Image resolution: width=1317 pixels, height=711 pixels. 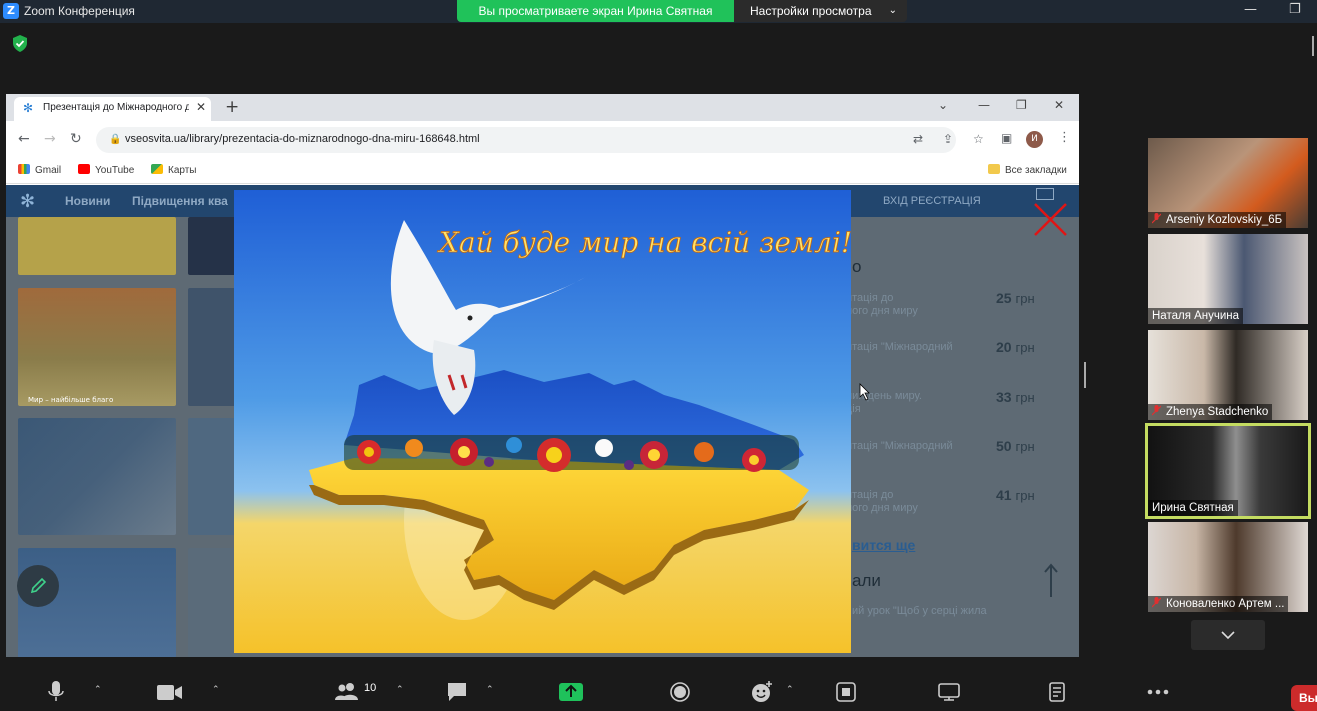 I want to click on site-logo-icon: ✻, so click(x=27, y=201).